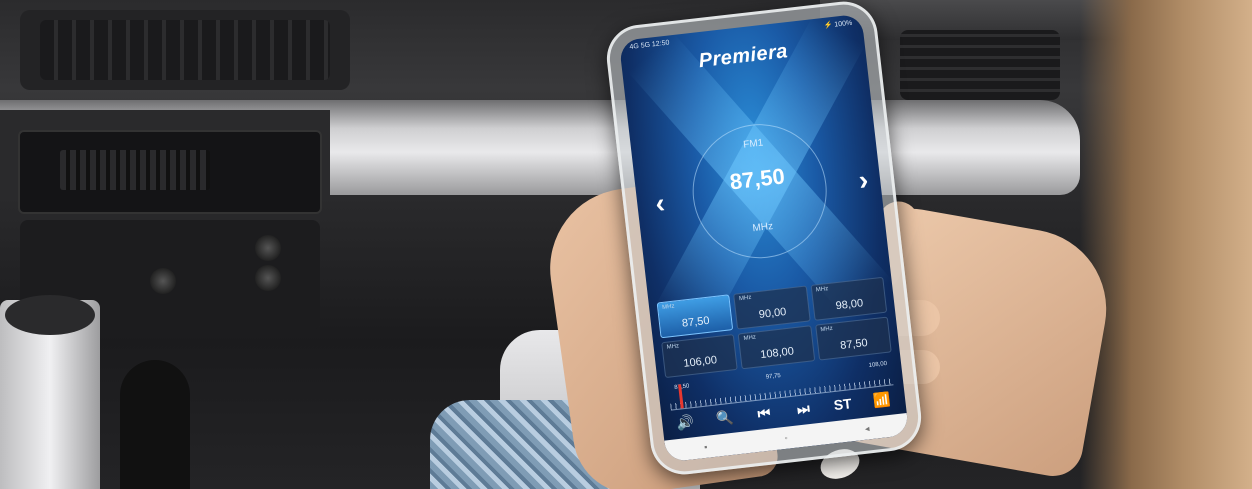 This screenshot has height=489, width=1252. Describe the element at coordinates (155, 424) in the screenshot. I see `gear-shifter` at that location.